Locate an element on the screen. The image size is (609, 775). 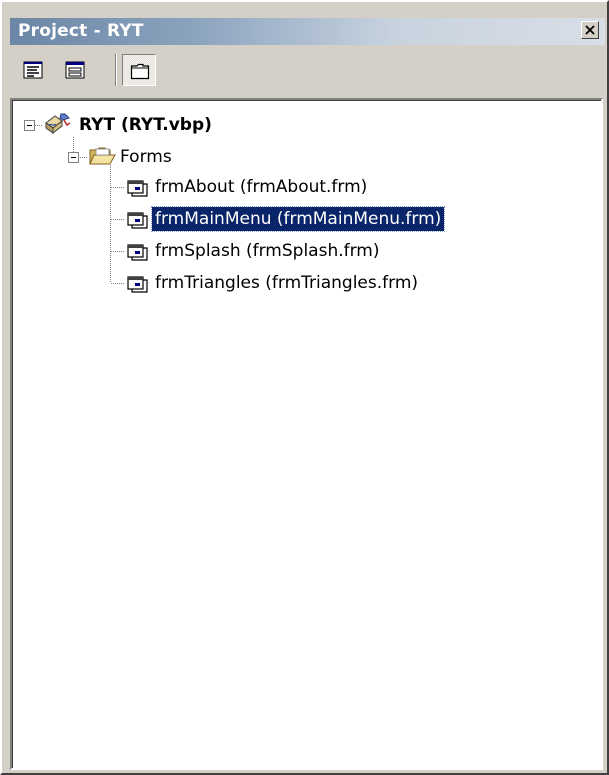
project-label: RYT (RYT.vbp) is located at coordinates (145, 125).